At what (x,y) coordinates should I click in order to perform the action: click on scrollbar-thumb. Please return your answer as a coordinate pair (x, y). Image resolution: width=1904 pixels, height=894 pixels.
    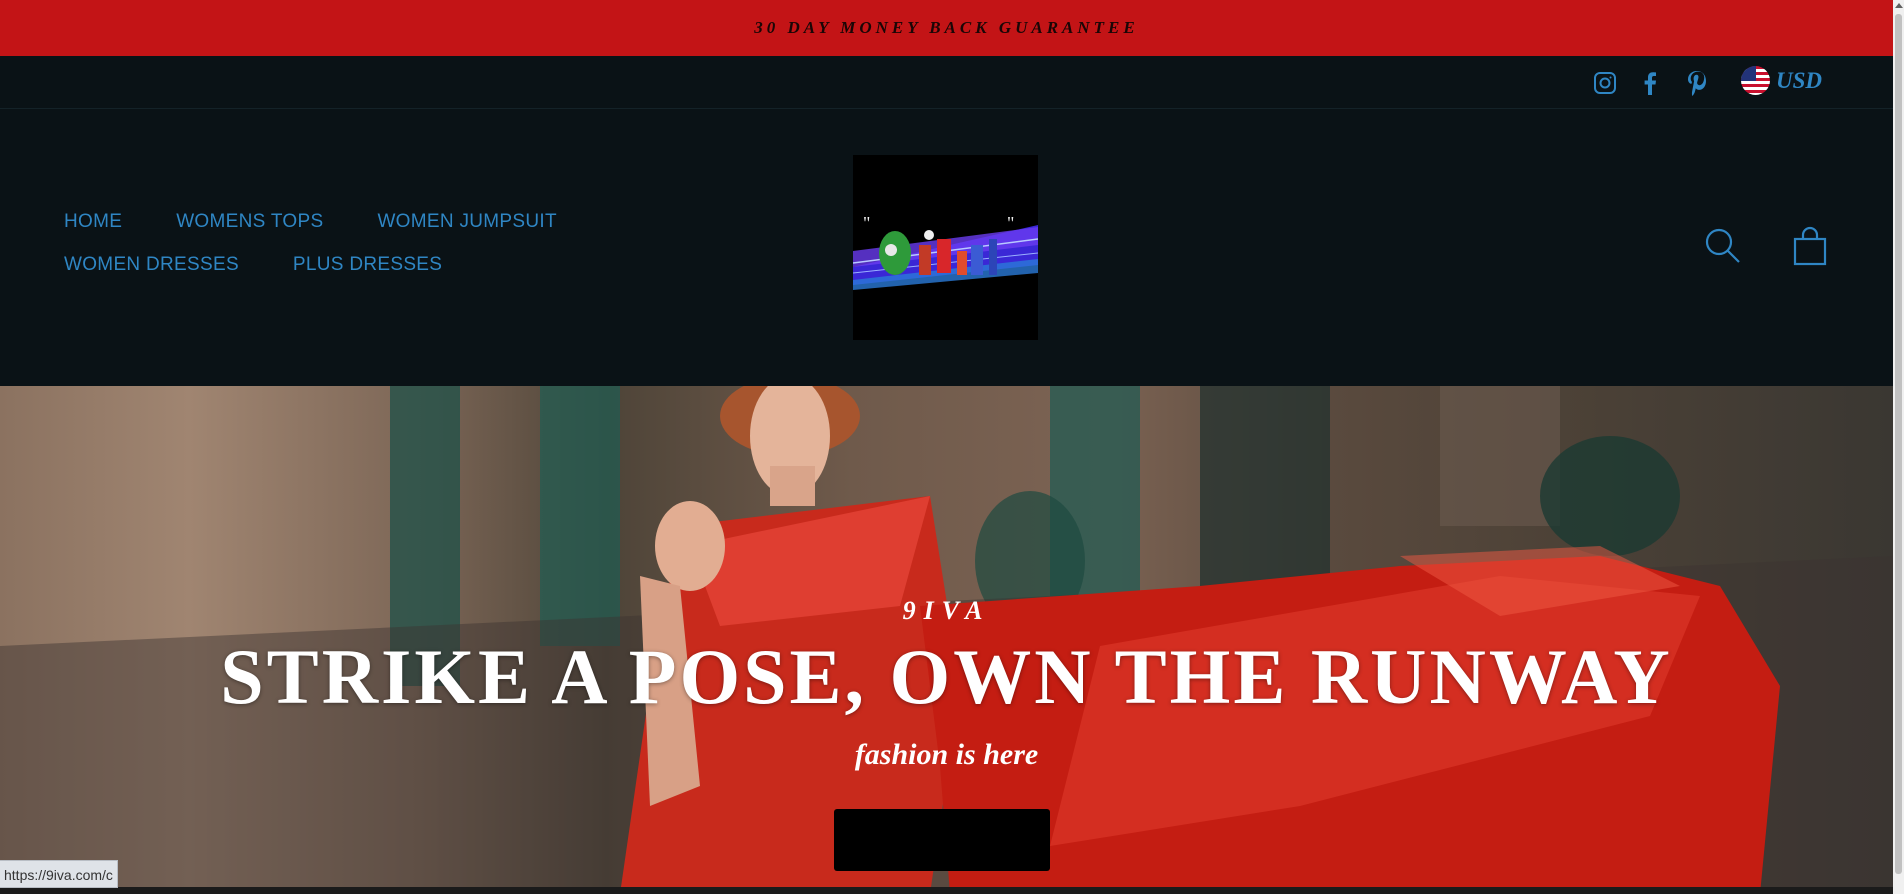
    Looking at the image, I should click on (1898, 444).